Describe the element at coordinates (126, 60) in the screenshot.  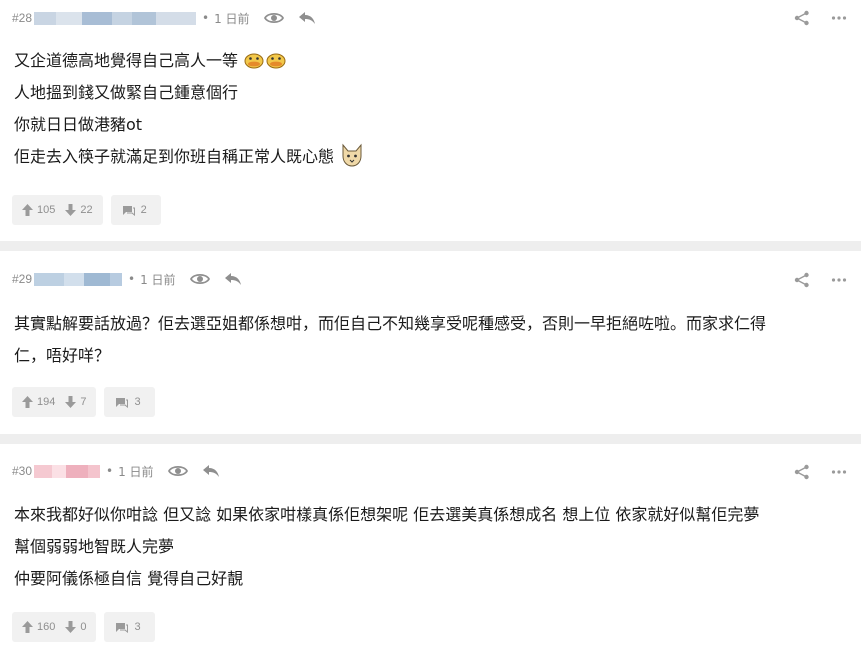
I see `post-line: 又企道德高地覺得自己高人一等` at that location.